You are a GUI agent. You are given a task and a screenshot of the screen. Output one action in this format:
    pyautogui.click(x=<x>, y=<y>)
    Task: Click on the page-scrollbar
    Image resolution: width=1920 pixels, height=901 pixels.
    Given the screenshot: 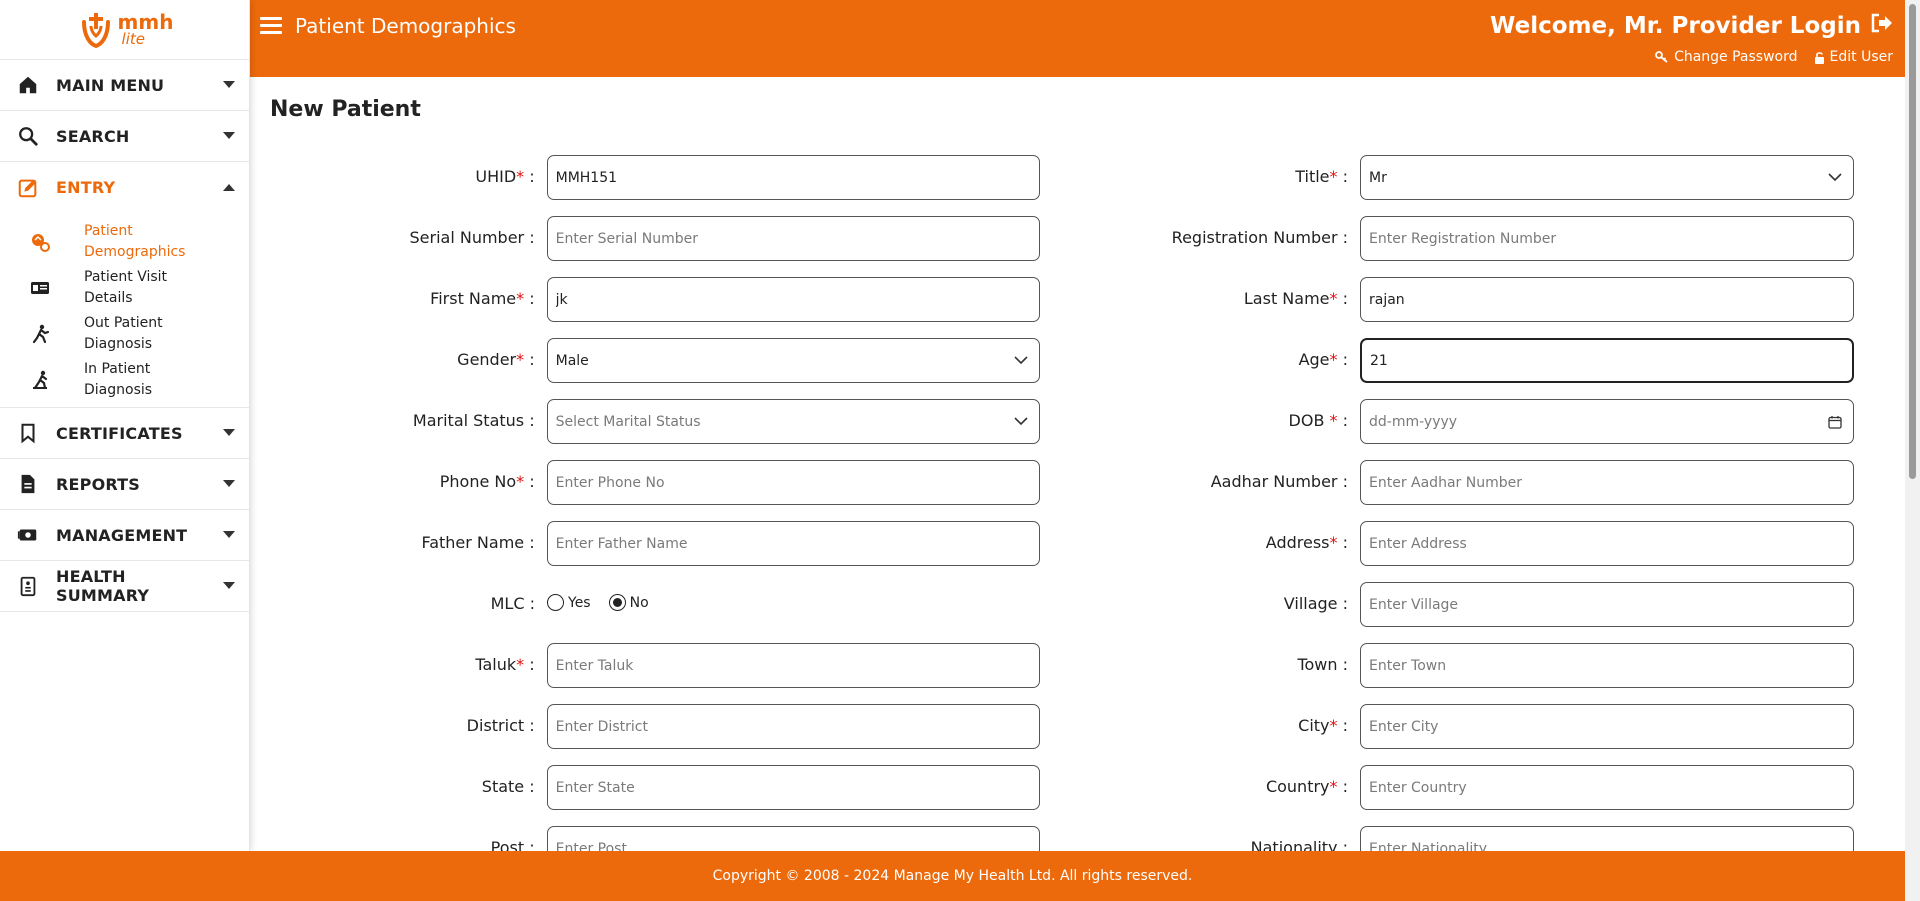 What is the action you would take?
    pyautogui.click(x=1912, y=450)
    